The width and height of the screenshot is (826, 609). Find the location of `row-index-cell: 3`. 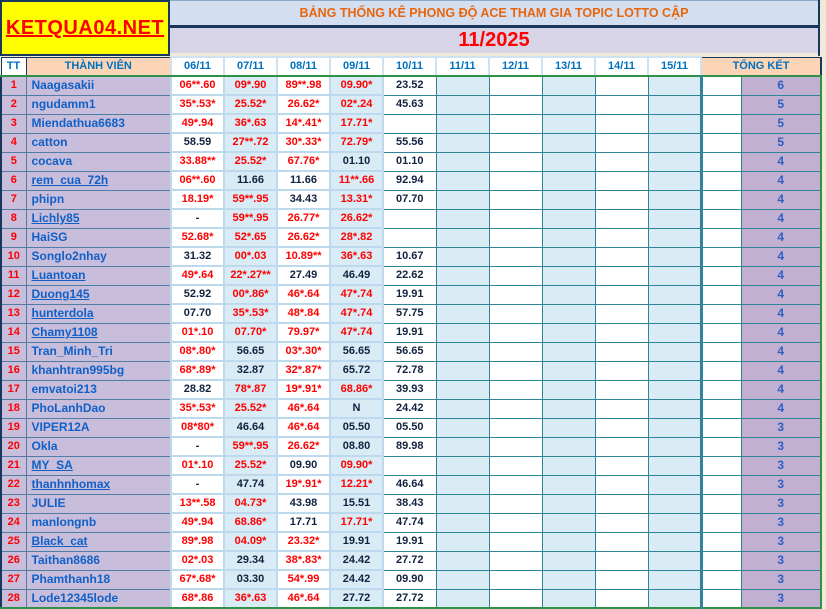

row-index-cell: 3 is located at coordinates (13, 123).